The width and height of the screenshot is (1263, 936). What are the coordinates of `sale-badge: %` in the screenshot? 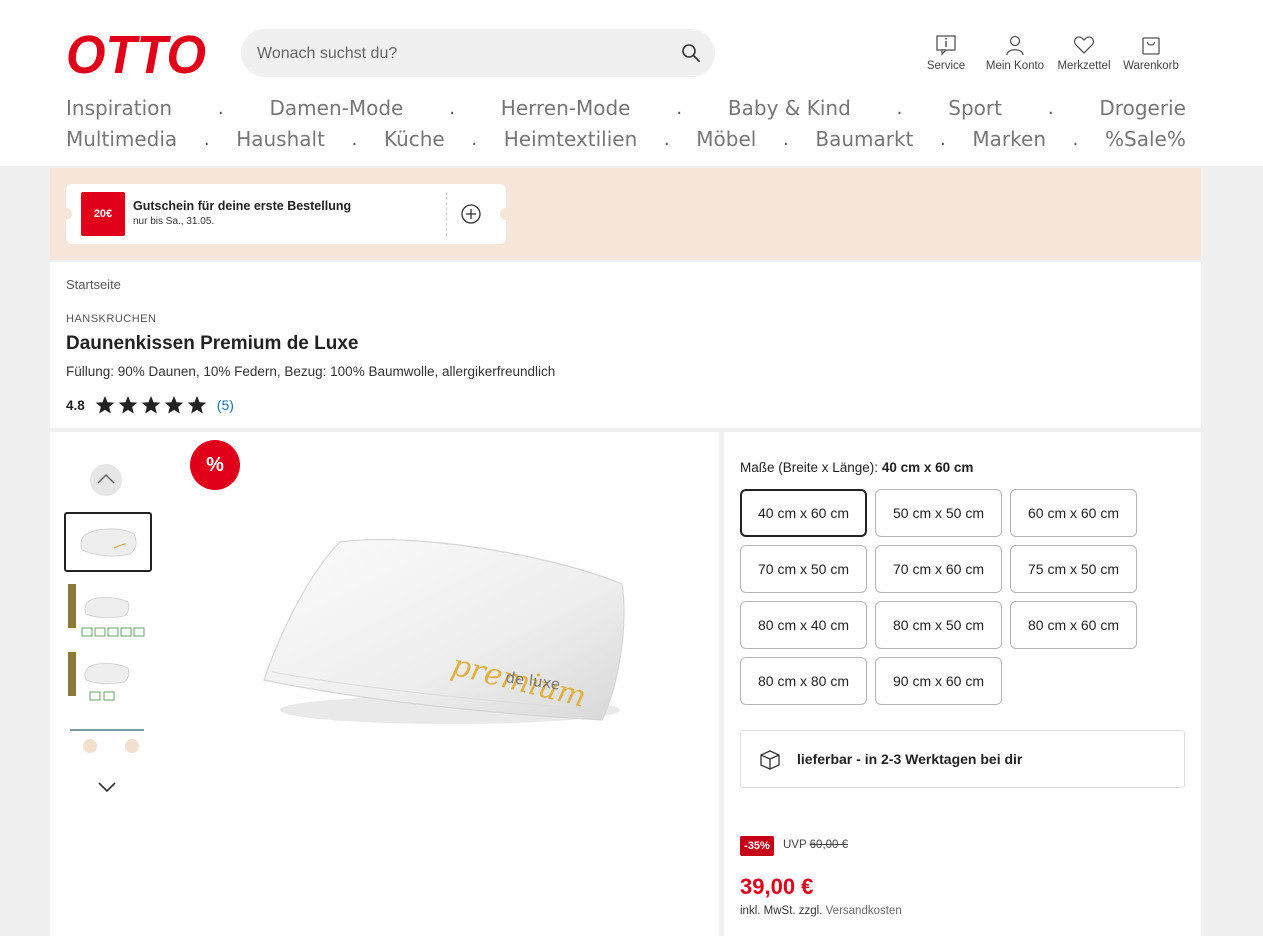 It's located at (215, 465).